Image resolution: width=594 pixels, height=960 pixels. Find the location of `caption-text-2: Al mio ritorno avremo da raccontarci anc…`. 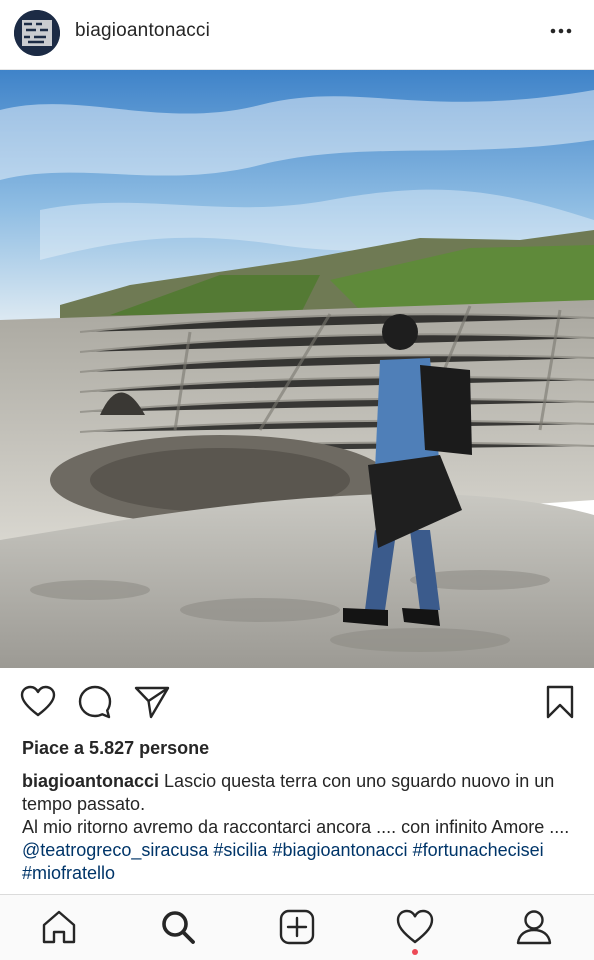

caption-text-2: Al mio ritorno avremo da raccontarci anc… is located at coordinates (296, 827).